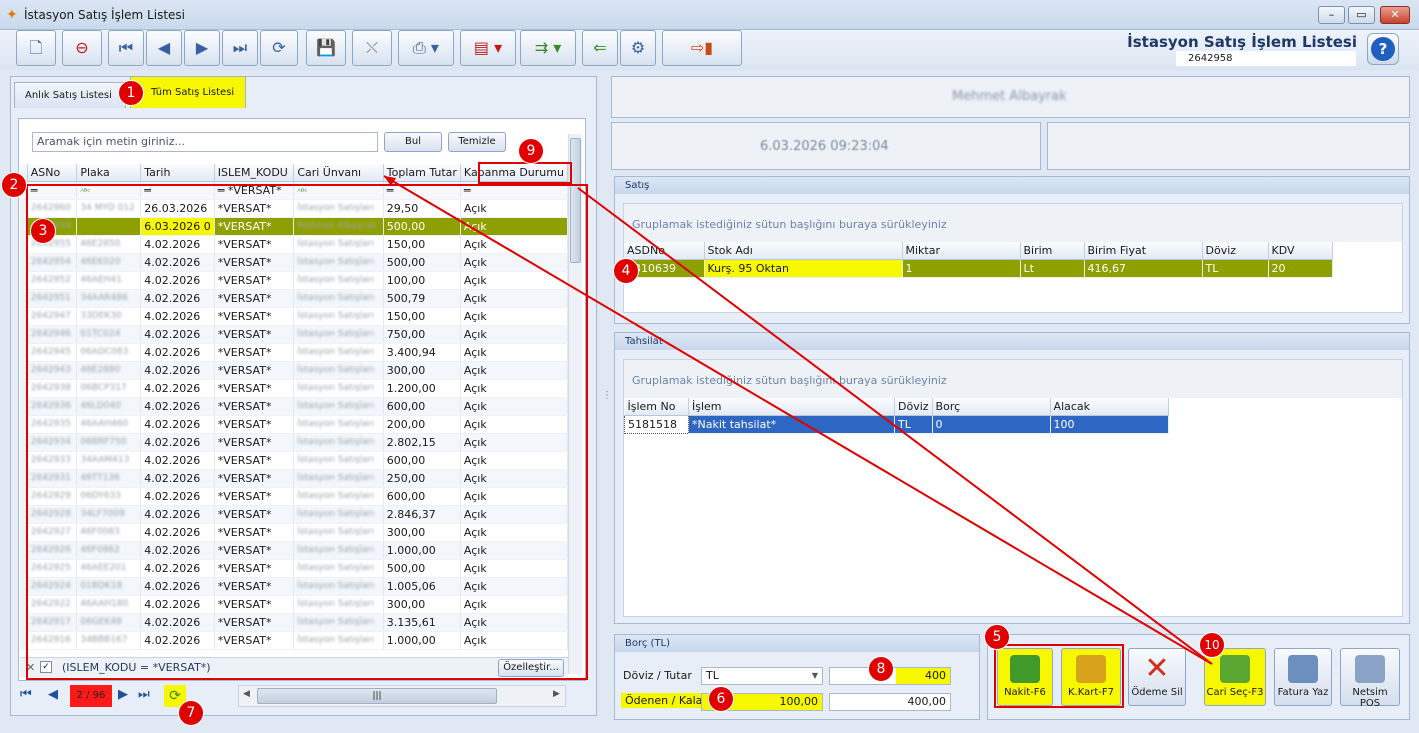 This screenshot has height=733, width=1419. What do you see at coordinates (997, 637) in the screenshot?
I see `badge-5: 5` at bounding box center [997, 637].